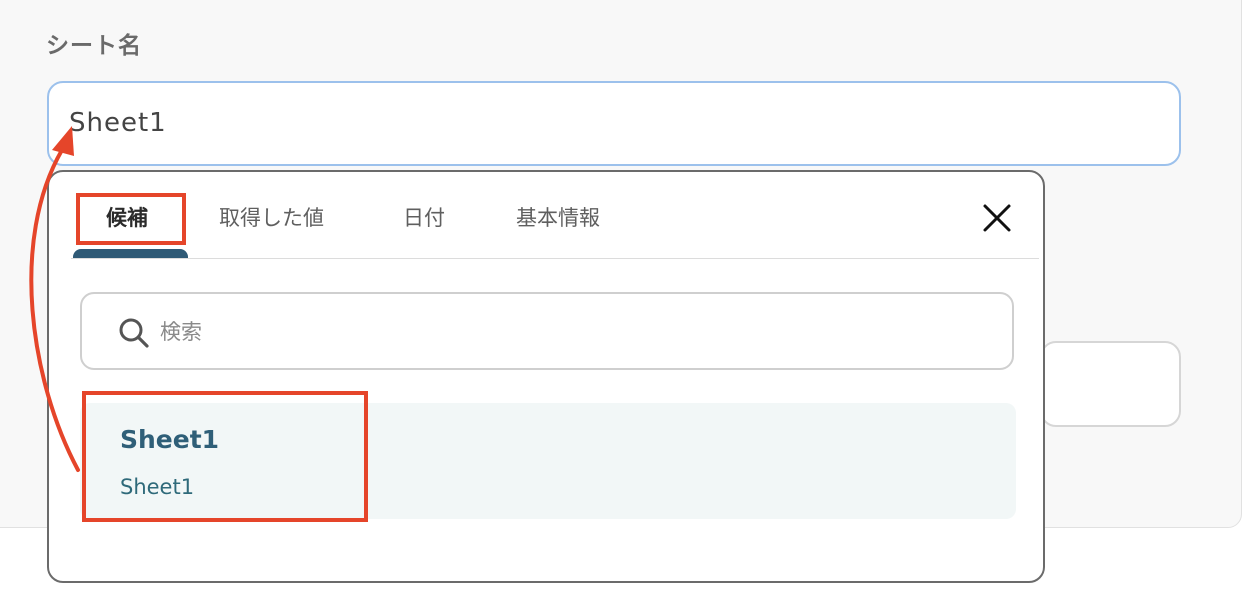  I want to click on result-item-sheet1: Sheet1 Sheet1, so click(548, 461).